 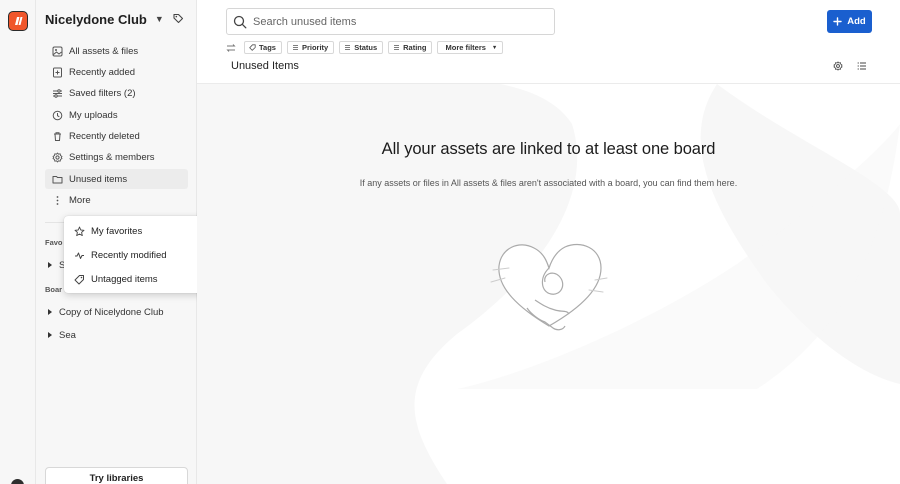 I want to click on filter-label: Tags, so click(x=267, y=47).